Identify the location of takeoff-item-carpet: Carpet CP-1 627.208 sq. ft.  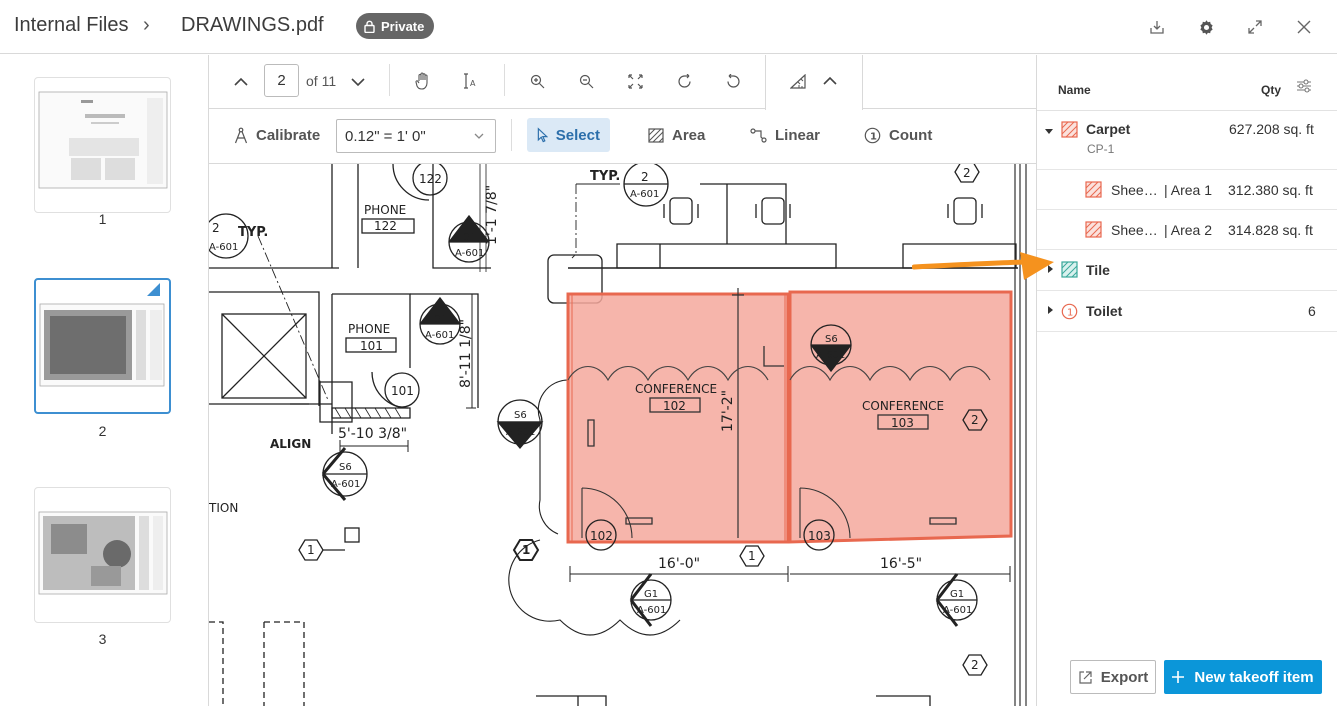
(1187, 140).